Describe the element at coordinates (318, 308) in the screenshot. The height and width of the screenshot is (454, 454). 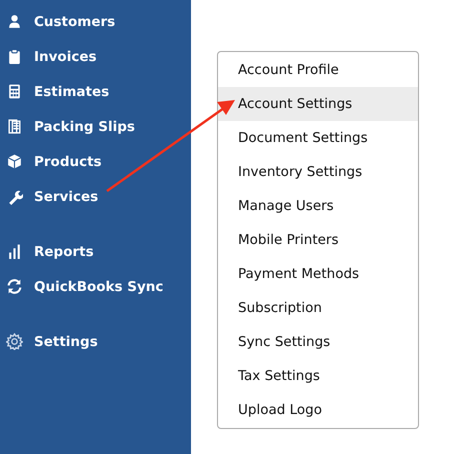
I see `menu-item: Subscription` at that location.